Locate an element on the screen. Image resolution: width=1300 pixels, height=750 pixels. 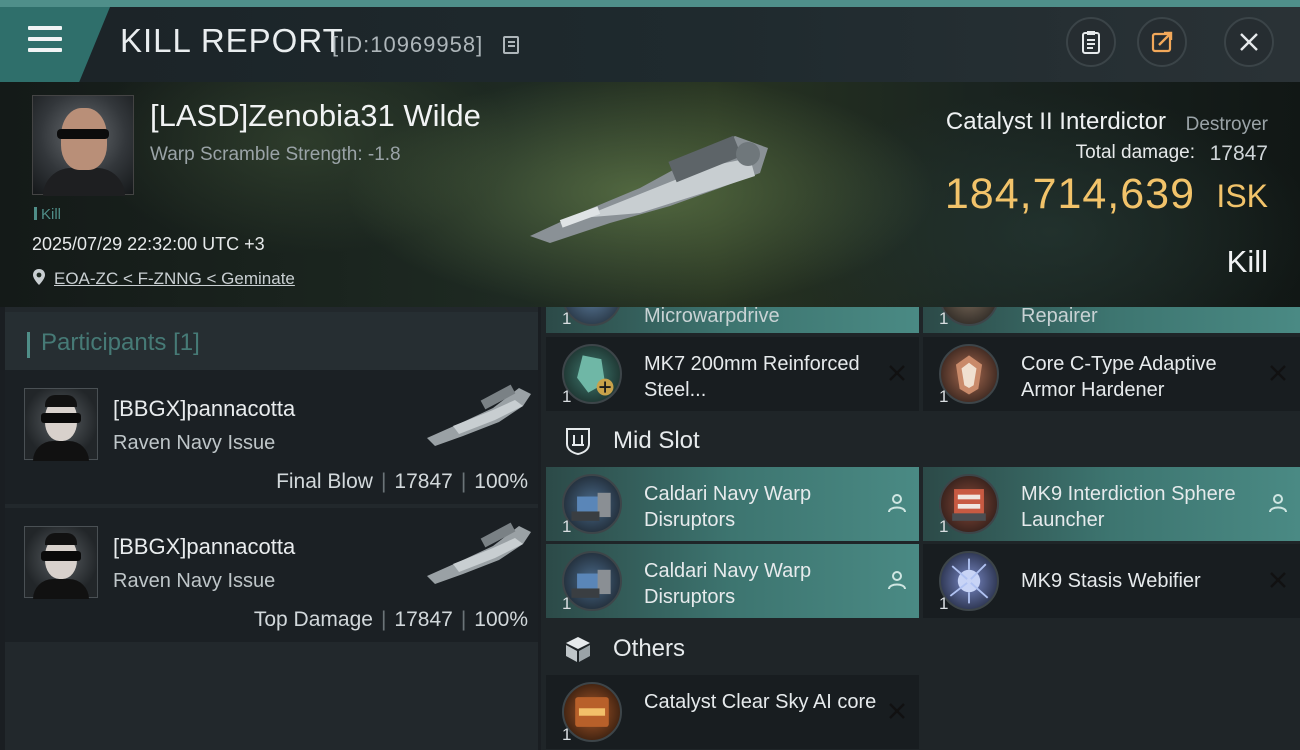
participant-label: Top Damage is located at coordinates (313, 619).